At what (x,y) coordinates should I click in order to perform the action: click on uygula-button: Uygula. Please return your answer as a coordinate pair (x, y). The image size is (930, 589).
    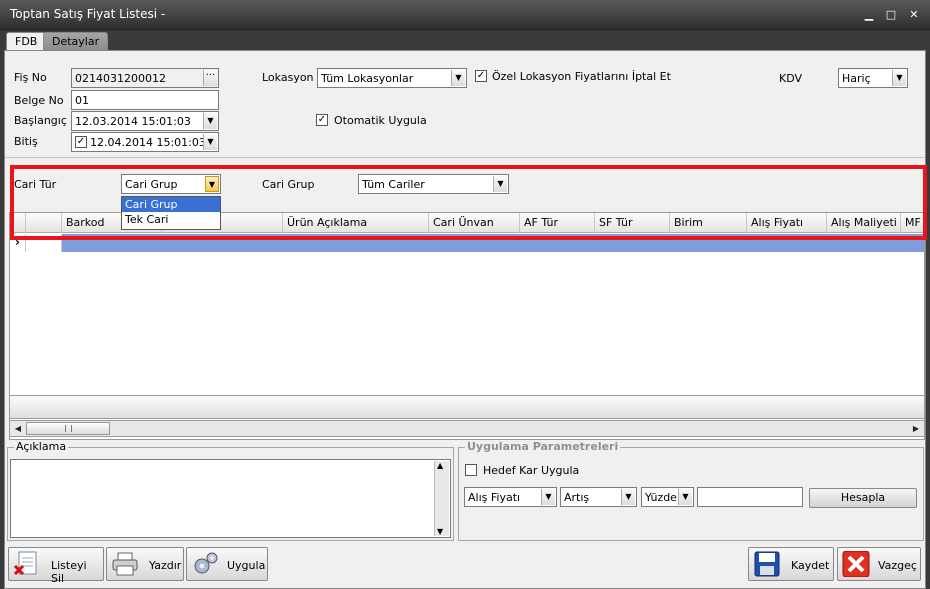
    Looking at the image, I should click on (227, 564).